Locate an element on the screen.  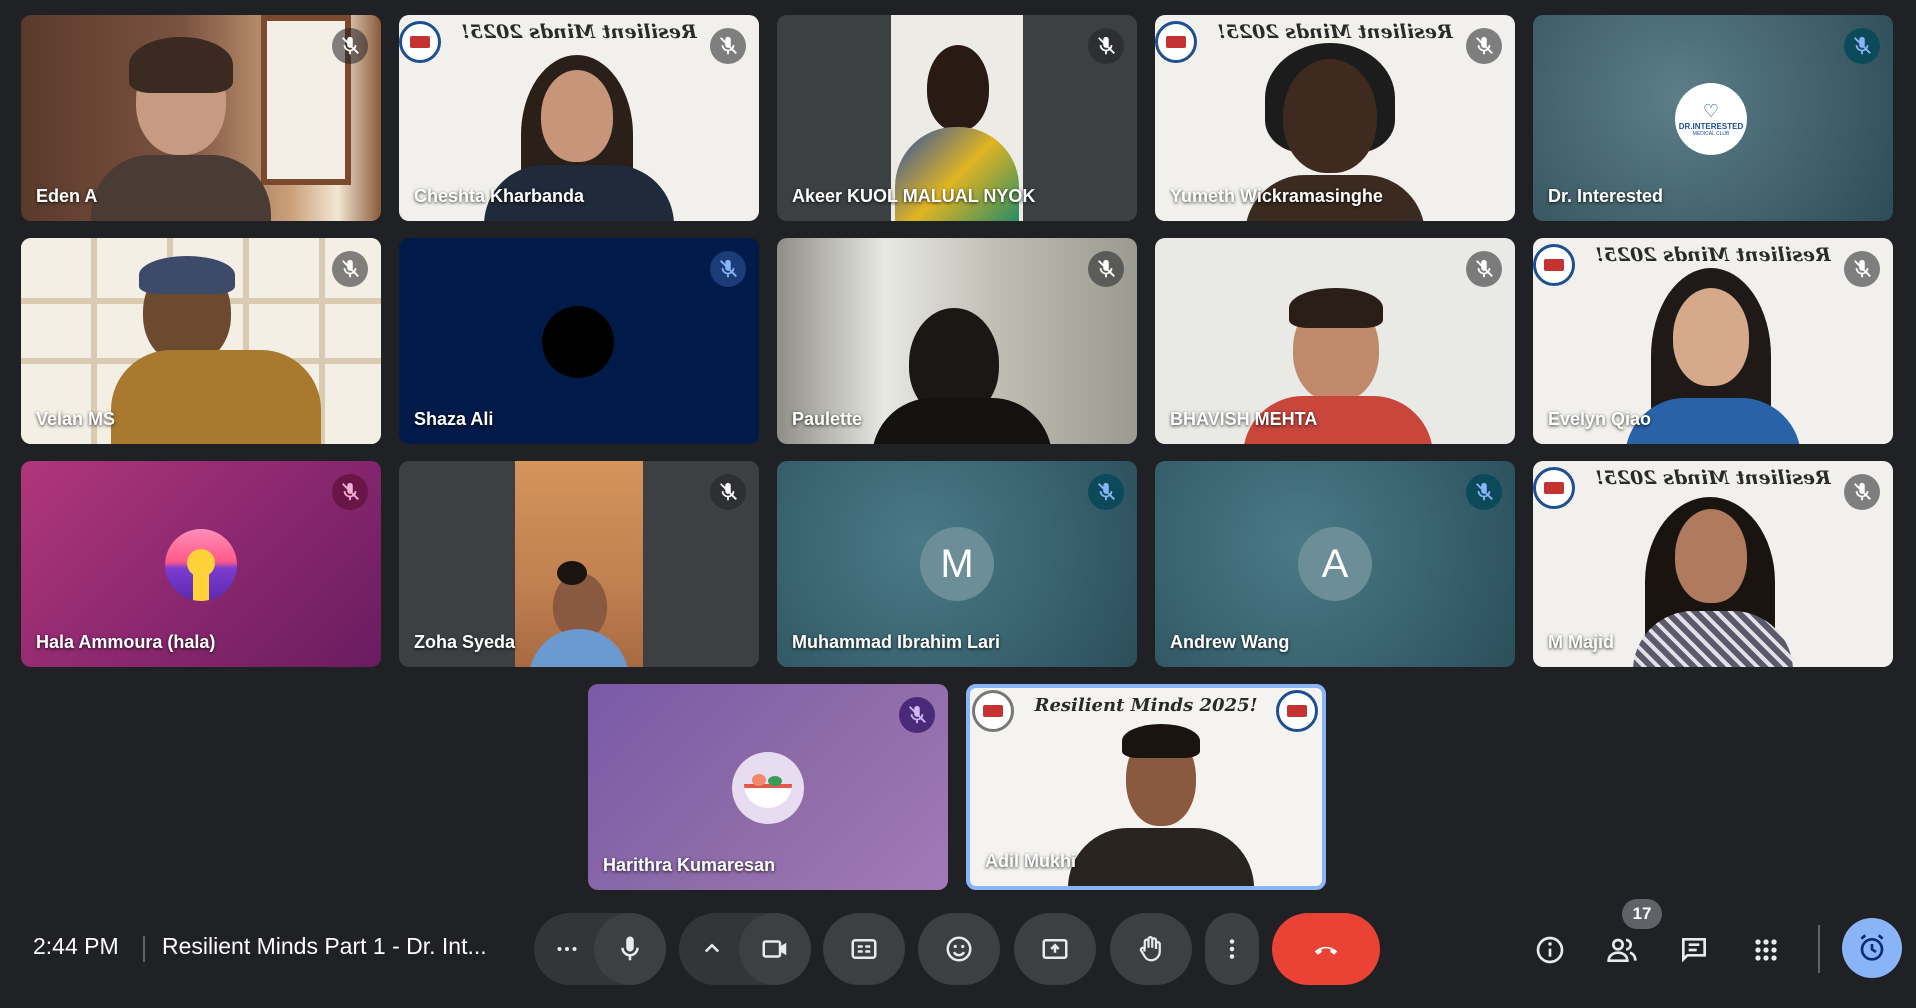
avatar is located at coordinates (578, 342).